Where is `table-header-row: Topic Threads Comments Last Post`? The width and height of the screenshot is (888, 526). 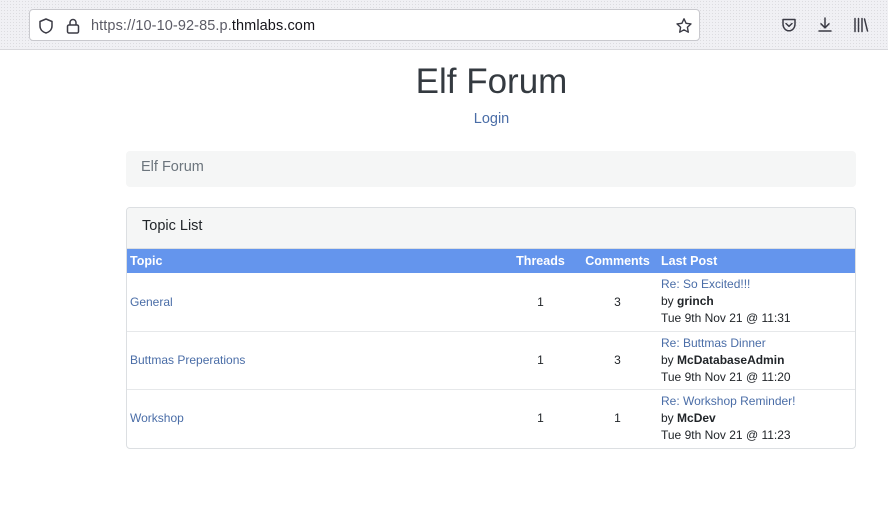
table-header-row: Topic Threads Comments Last Post is located at coordinates (491, 261).